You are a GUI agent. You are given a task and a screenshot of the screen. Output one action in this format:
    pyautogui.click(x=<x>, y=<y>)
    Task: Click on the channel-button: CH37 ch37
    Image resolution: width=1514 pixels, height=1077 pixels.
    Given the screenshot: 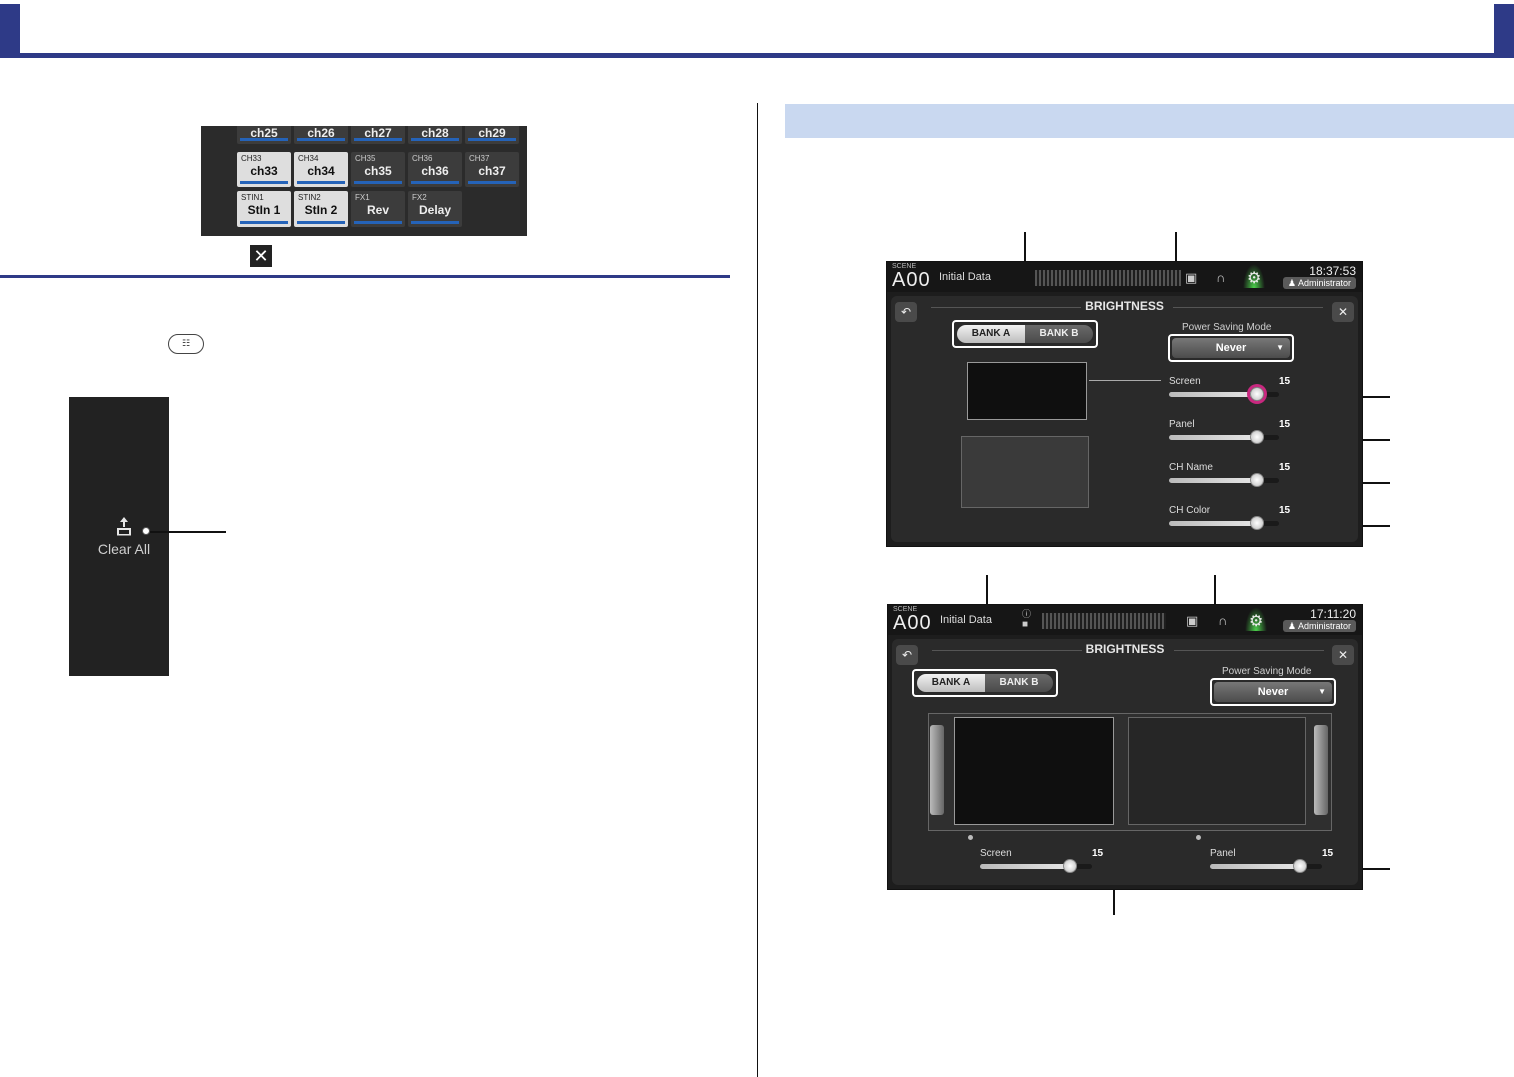 What is the action you would take?
    pyautogui.click(x=492, y=169)
    